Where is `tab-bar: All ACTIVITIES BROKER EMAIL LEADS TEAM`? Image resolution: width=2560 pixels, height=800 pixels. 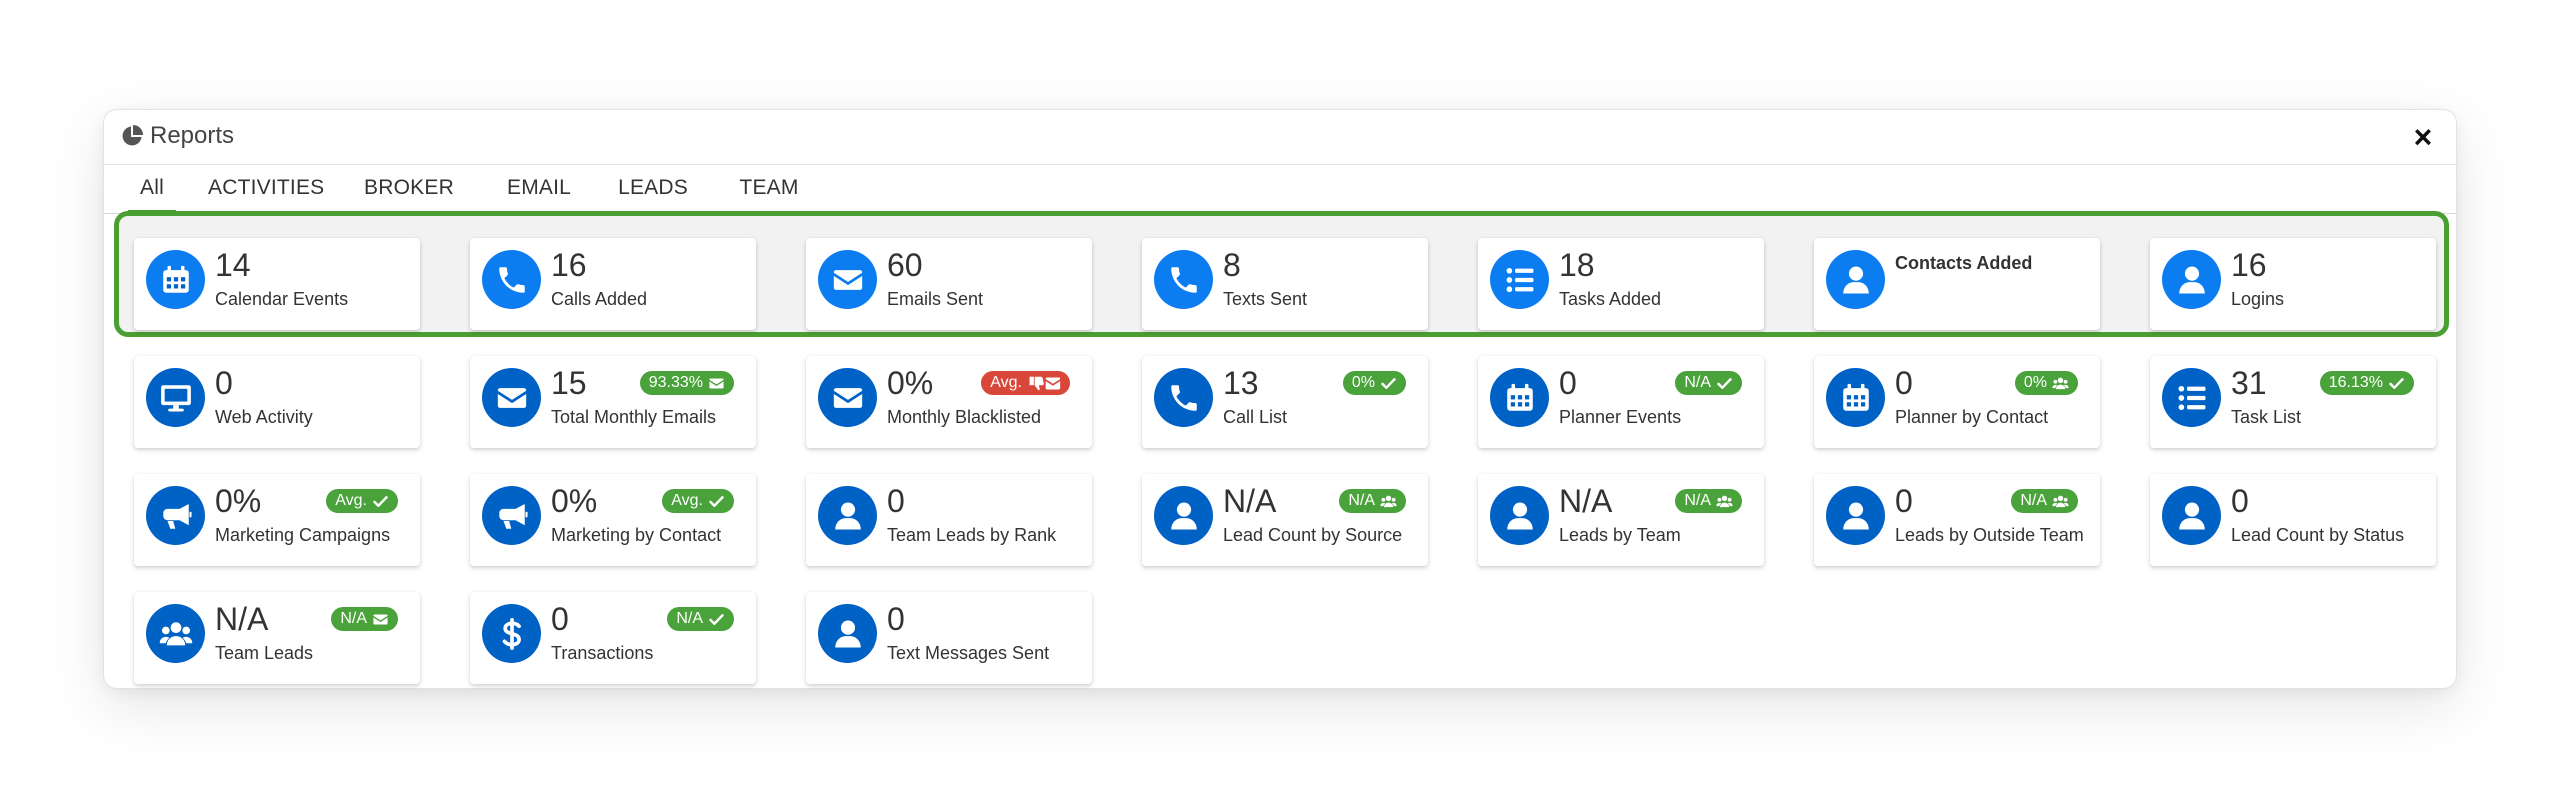 tab-bar: All ACTIVITIES BROKER EMAIL LEADS TEAM is located at coordinates (1280, 190).